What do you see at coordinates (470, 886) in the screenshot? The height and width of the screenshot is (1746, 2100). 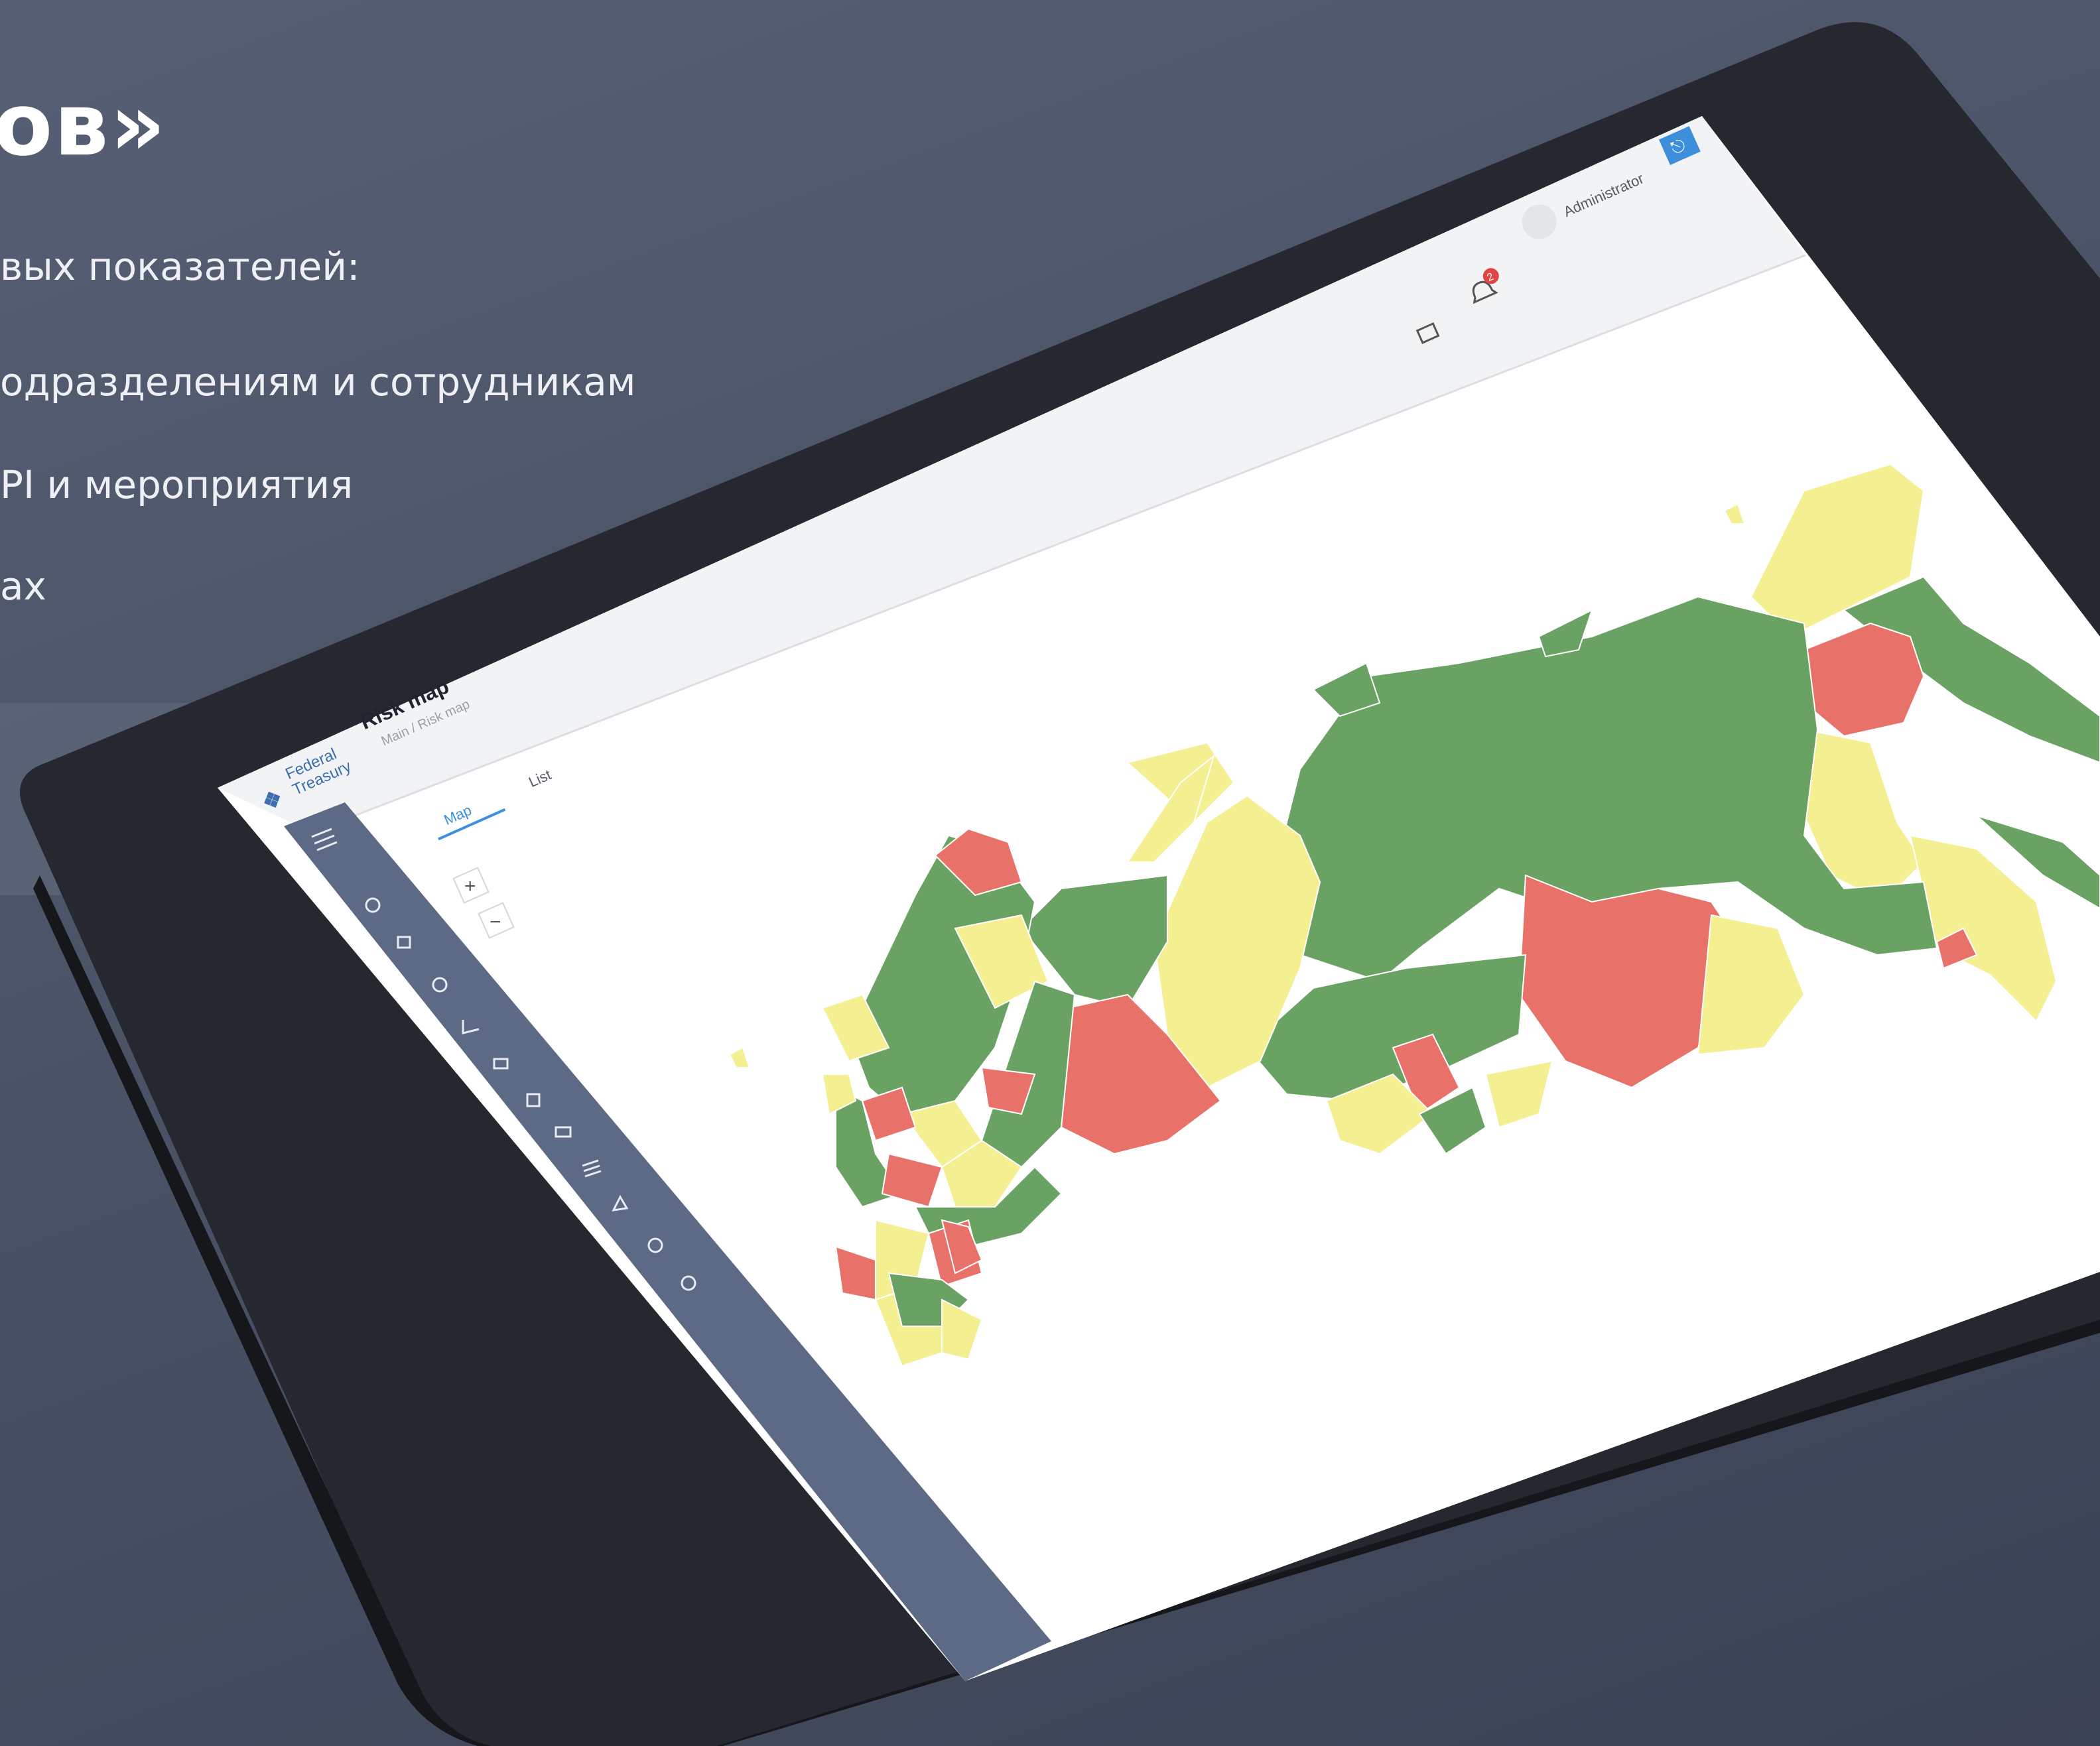 I see `zoom-in-icon: +` at bounding box center [470, 886].